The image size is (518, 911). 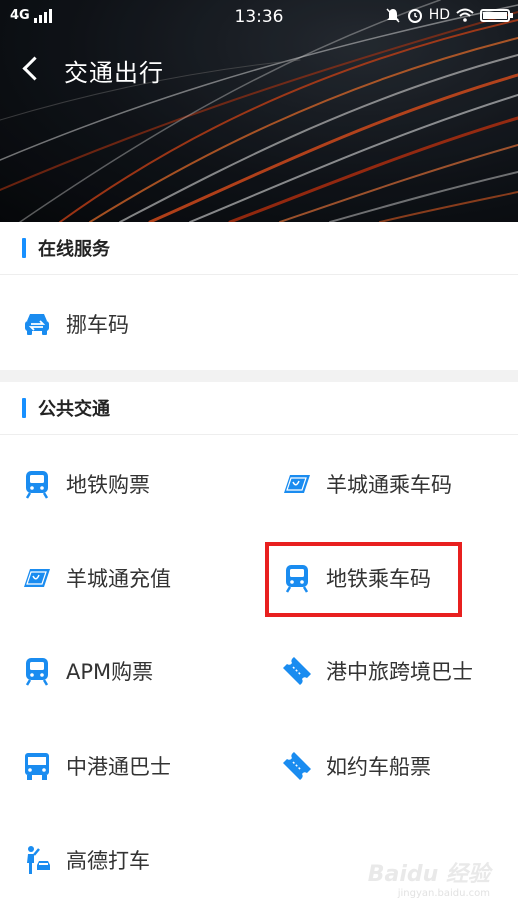 What do you see at coordinates (393, 15) in the screenshot?
I see `mute-bell-icon` at bounding box center [393, 15].